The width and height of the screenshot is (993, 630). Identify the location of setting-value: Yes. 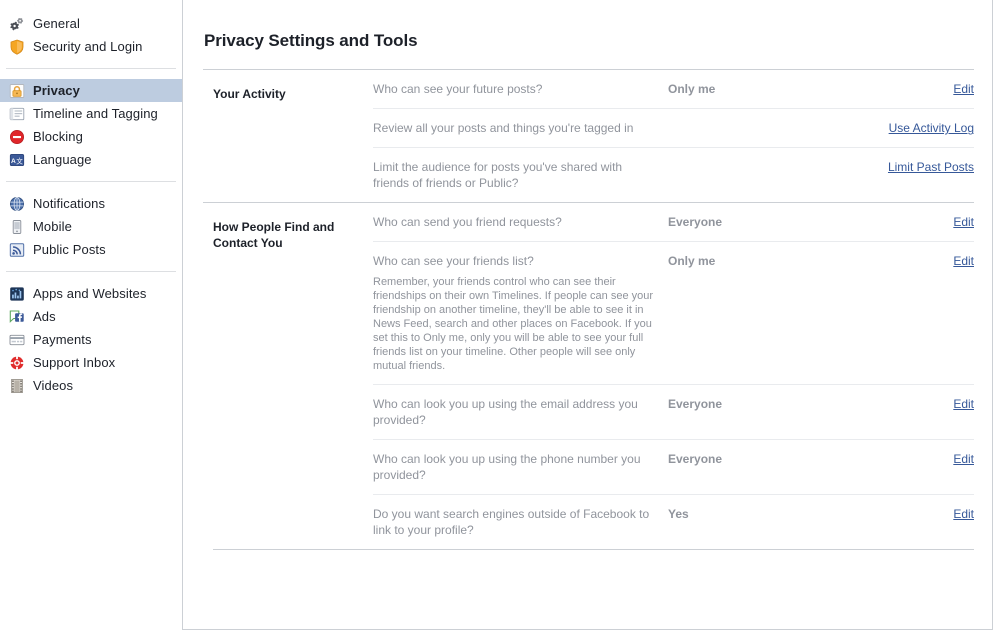
(678, 514).